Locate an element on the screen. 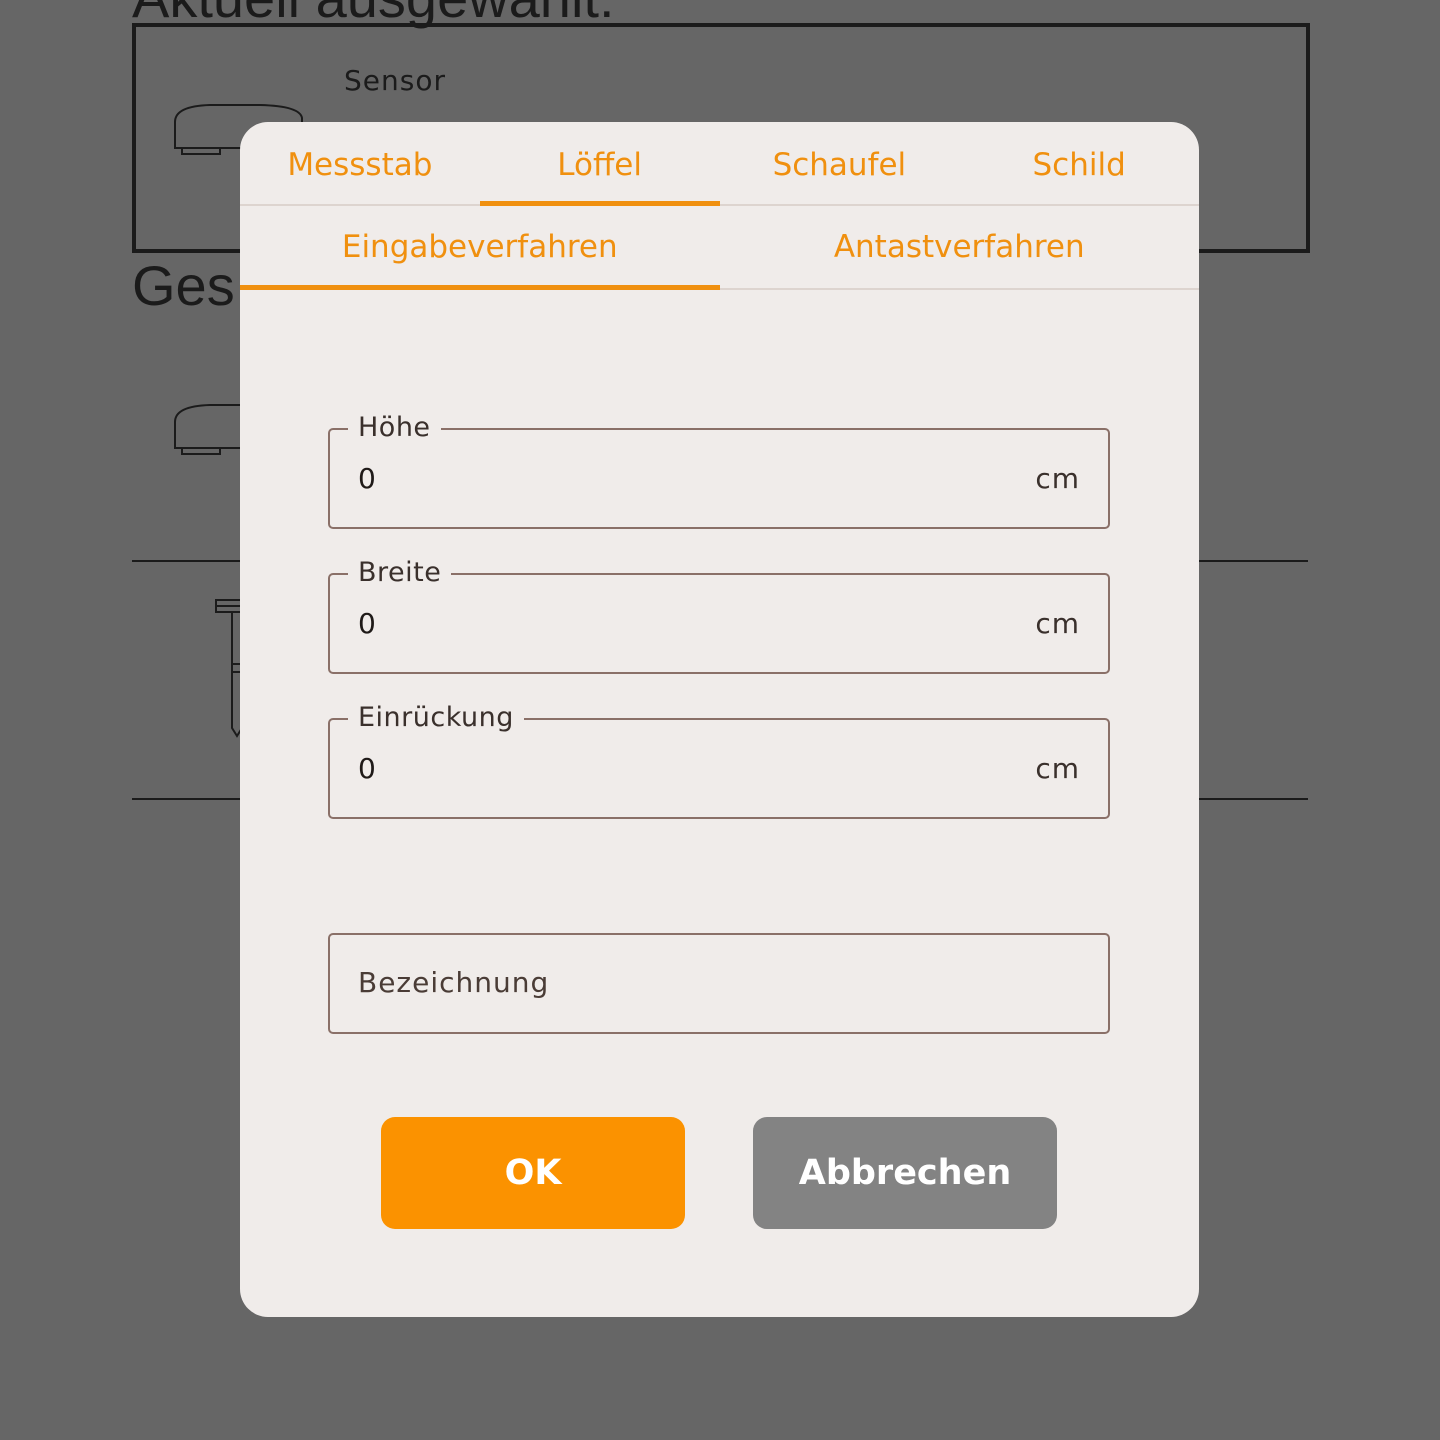 Image resolution: width=1440 pixels, height=1440 pixels. height-field: Höhe 0 cm is located at coordinates (719, 470).